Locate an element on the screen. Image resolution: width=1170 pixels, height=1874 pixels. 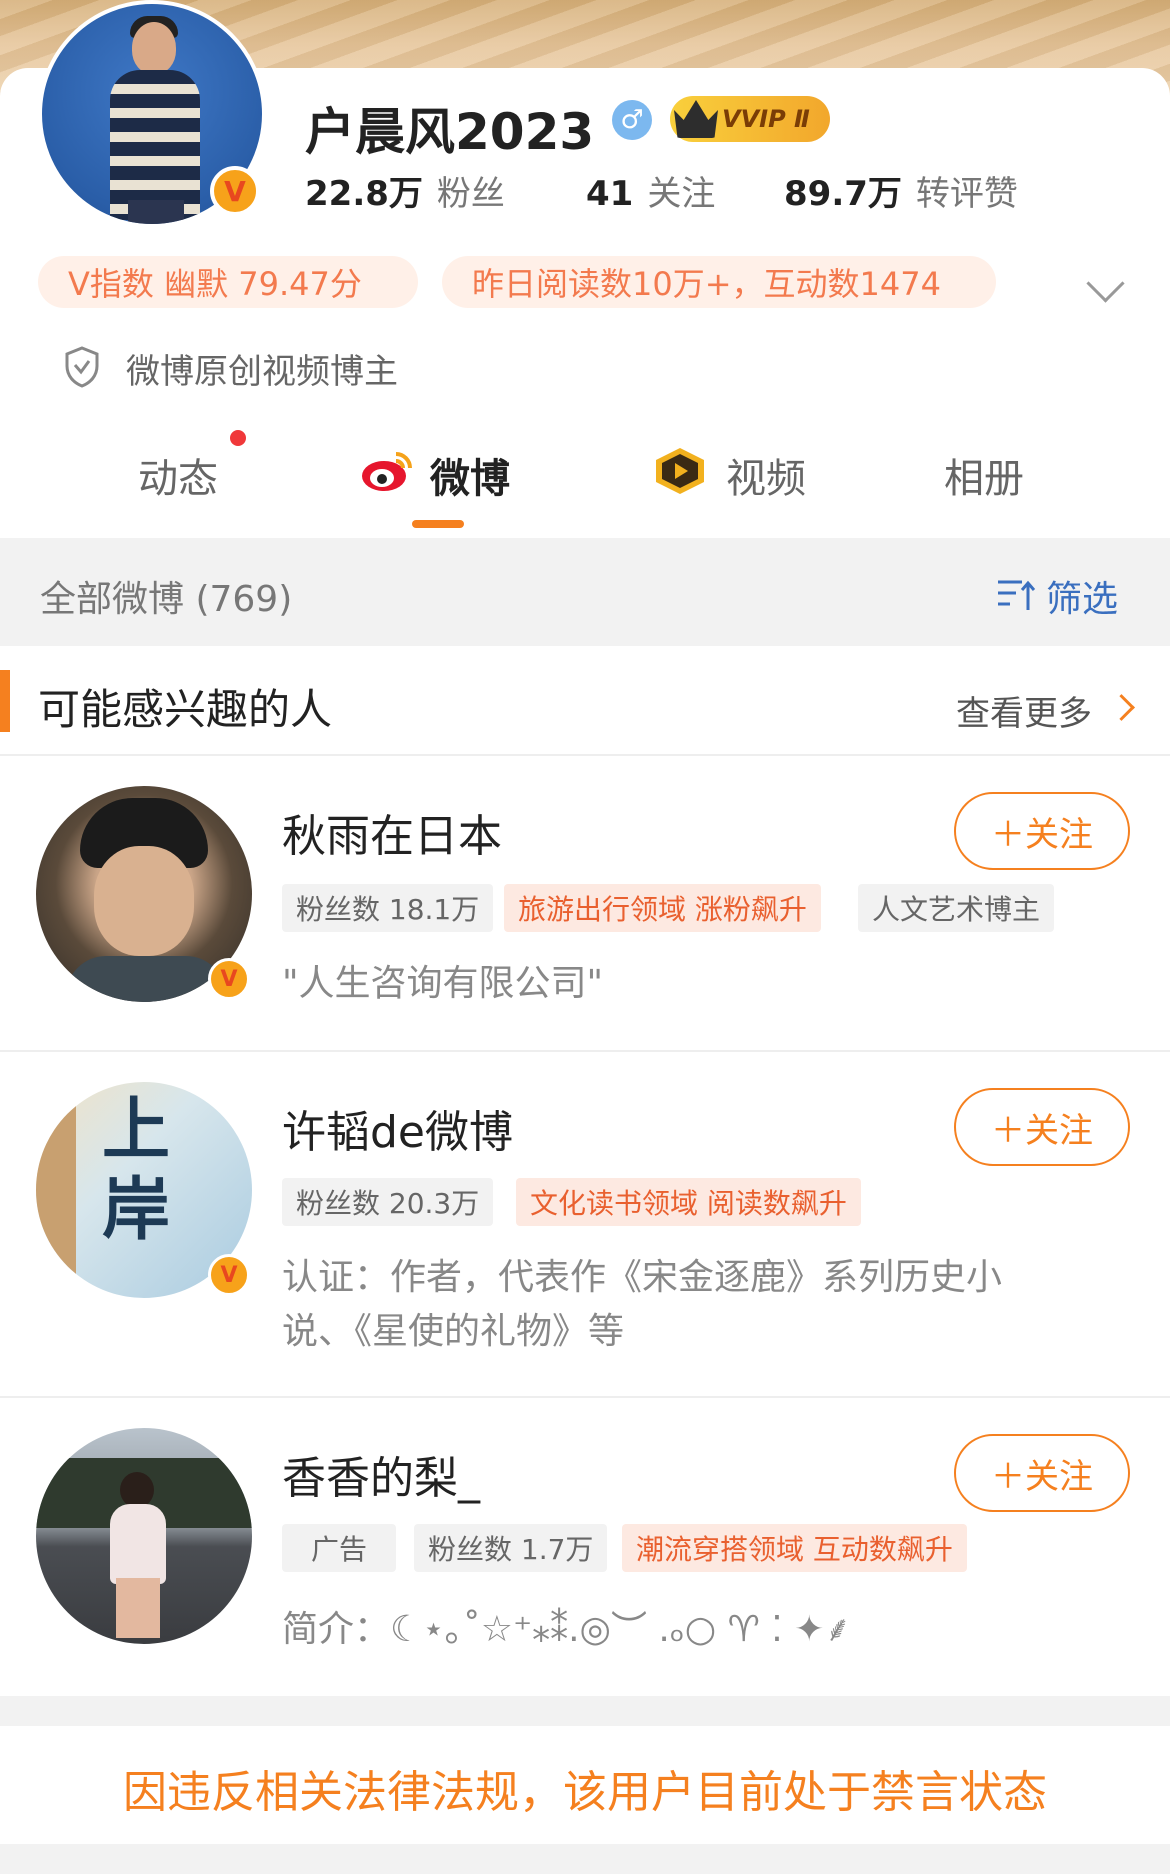
person-description: "人生咨询有限公司" is located at coordinates (443, 983).